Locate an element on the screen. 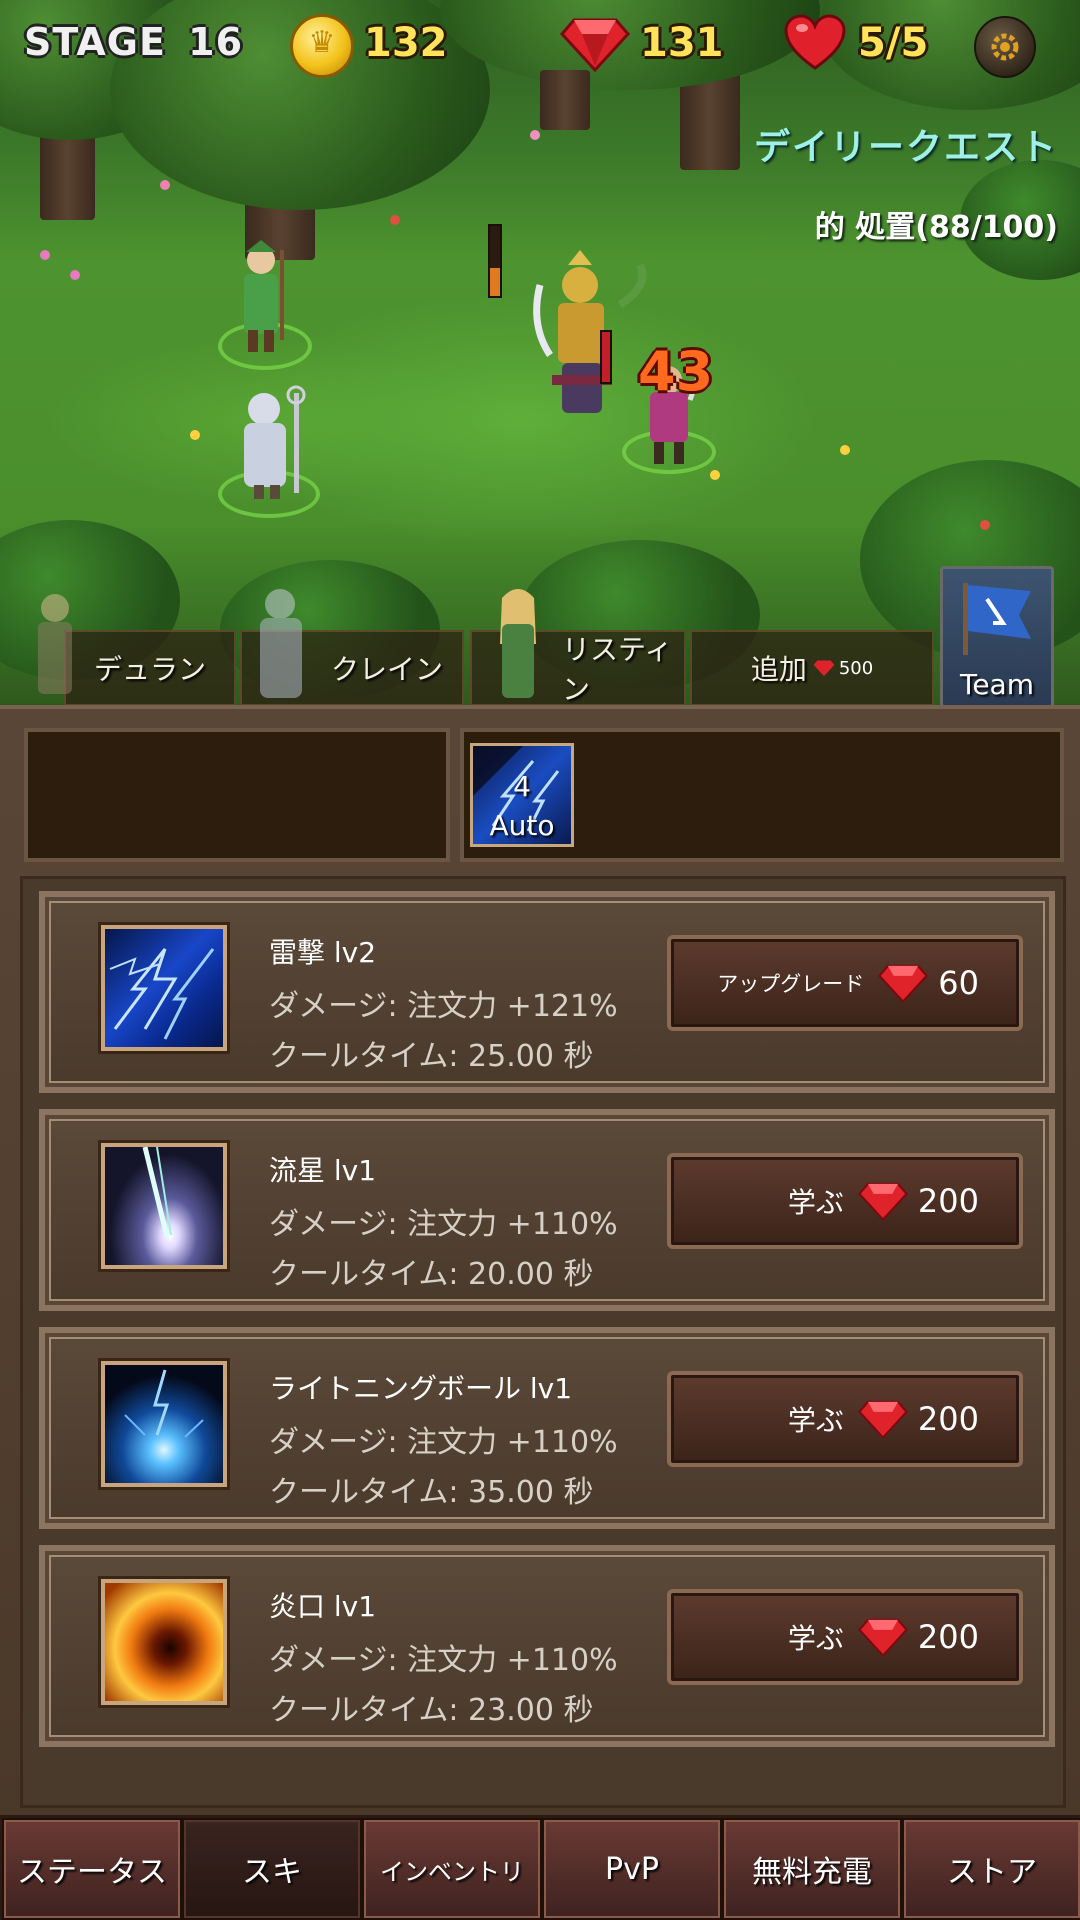 This screenshot has width=1080, height=1920. lightning-icon is located at coordinates (164, 988).